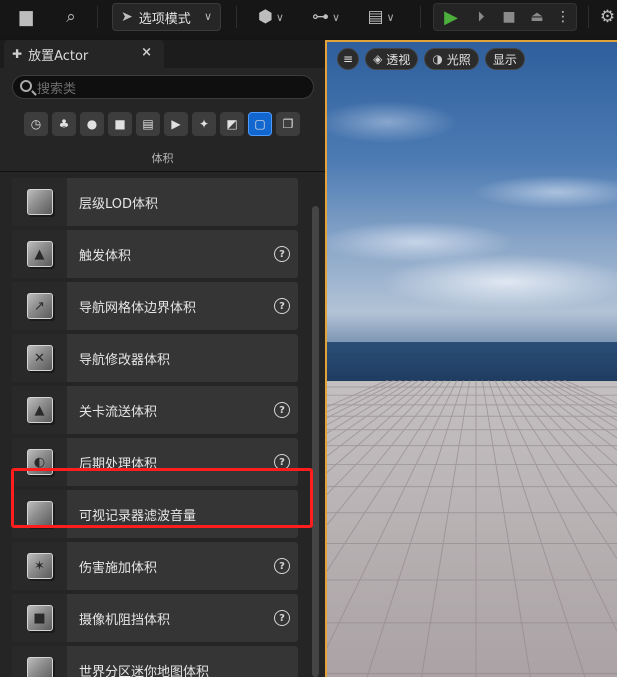 The image size is (617, 677). Describe the element at coordinates (120, 124) in the screenshot. I see `cube-icon: ■` at that location.